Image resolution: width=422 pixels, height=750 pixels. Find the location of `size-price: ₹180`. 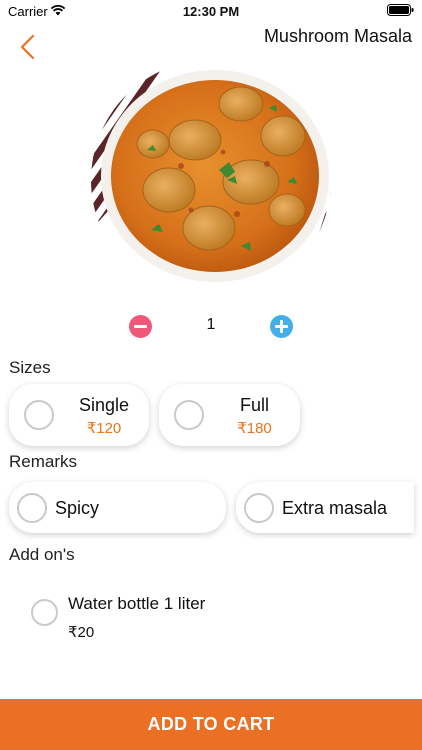

size-price: ₹180 is located at coordinates (254, 428).